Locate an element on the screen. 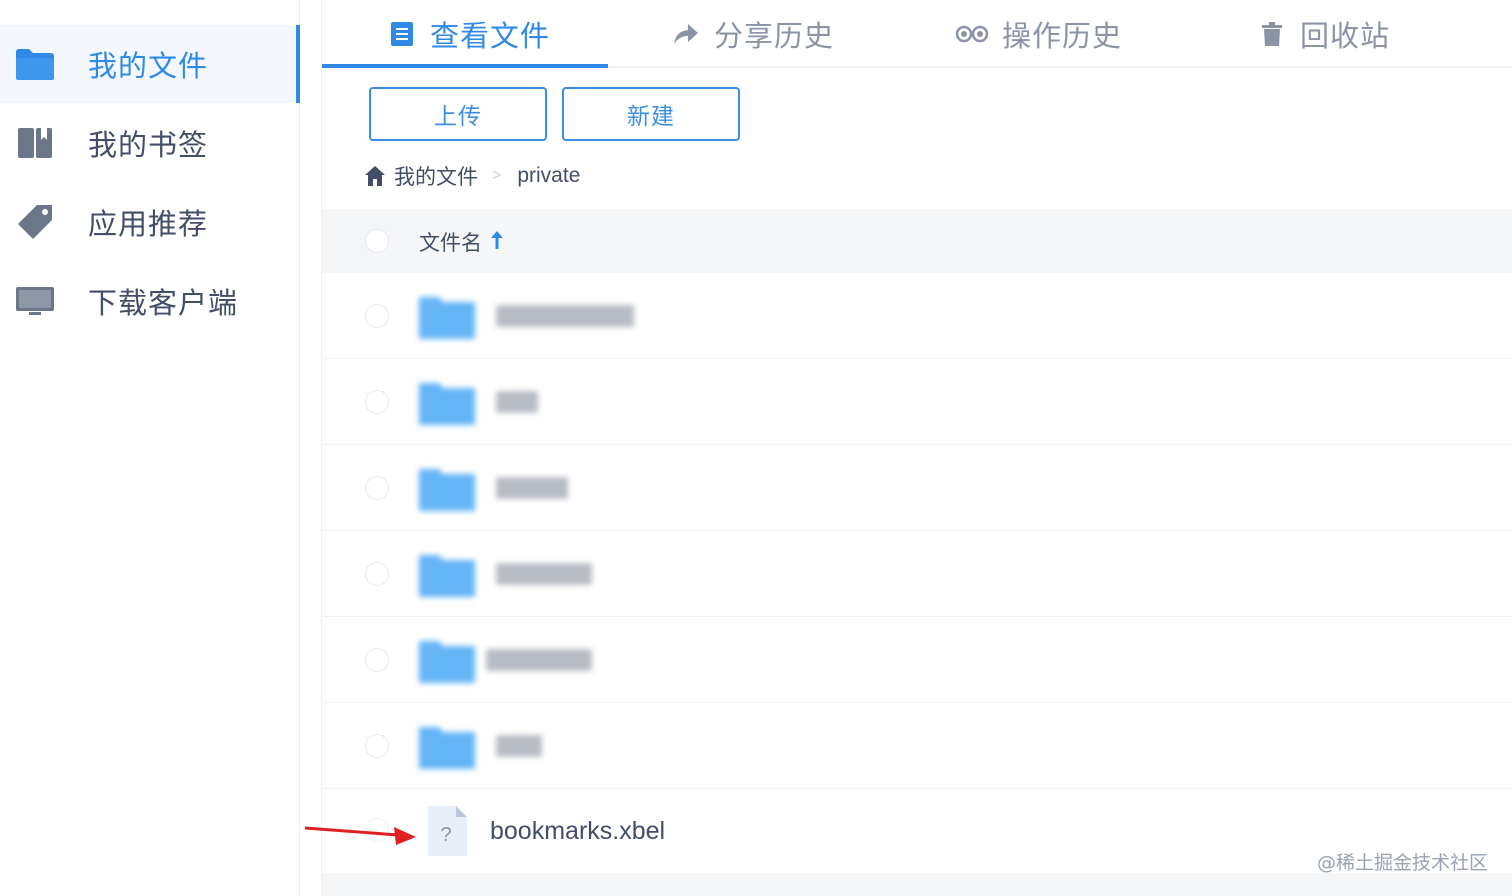 The width and height of the screenshot is (1512, 896). tab-view-files: 查看文件 is located at coordinates (469, 34).